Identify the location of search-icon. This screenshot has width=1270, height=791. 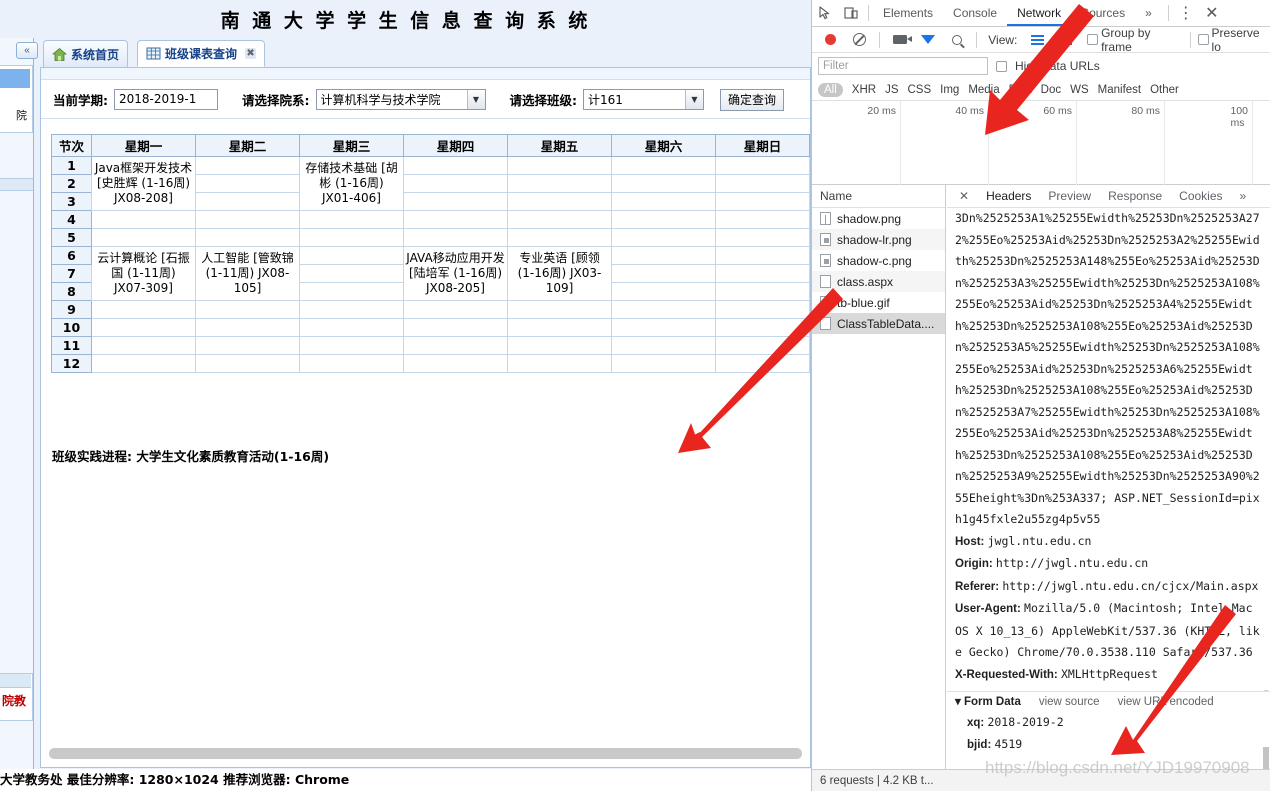
(956, 40).